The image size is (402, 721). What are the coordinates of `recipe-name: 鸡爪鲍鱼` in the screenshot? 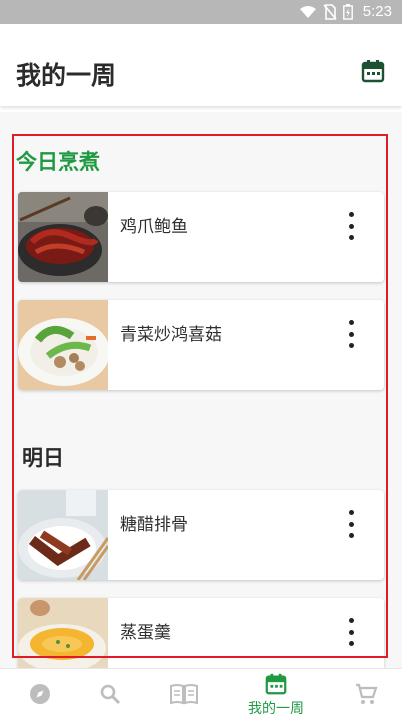 It's located at (154, 227).